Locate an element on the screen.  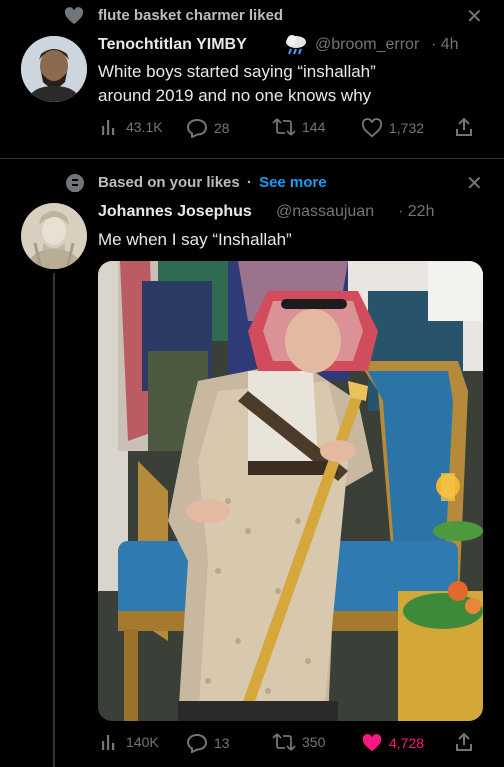
context-label: Based on your likes is located at coordinates (169, 182).